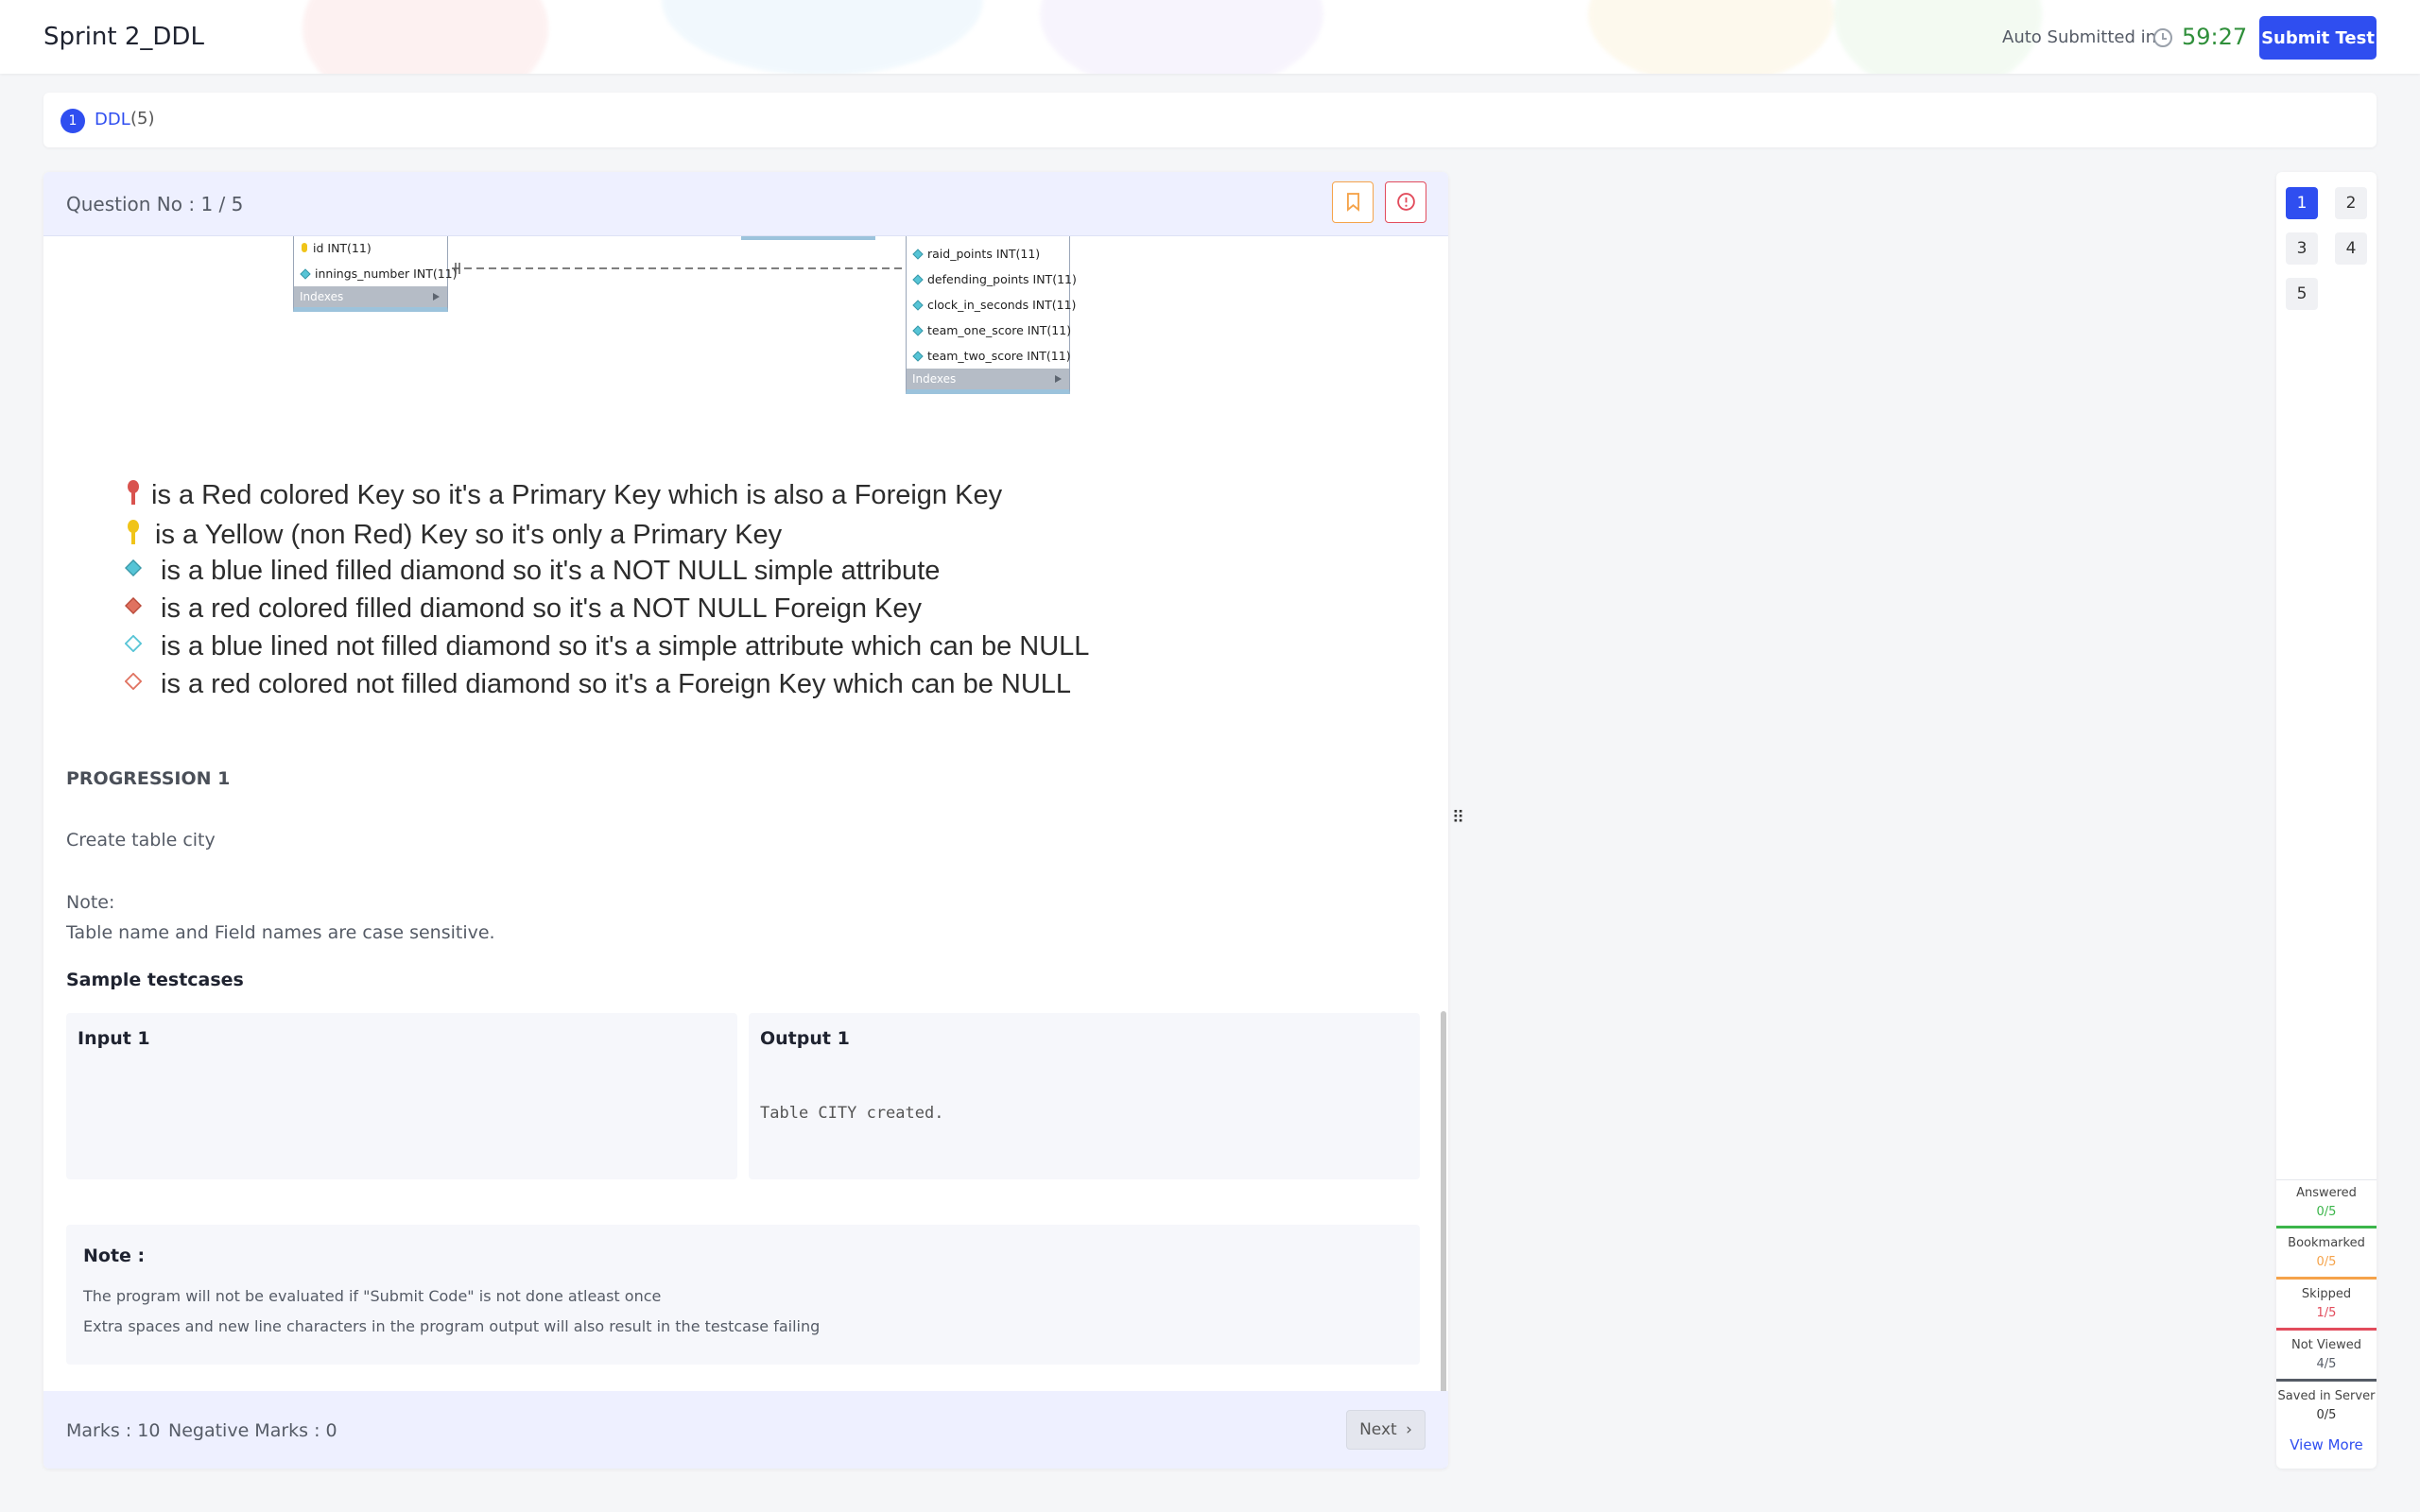 The width and height of the screenshot is (2420, 1512). I want to click on bookmark-icon, so click(1352, 202).